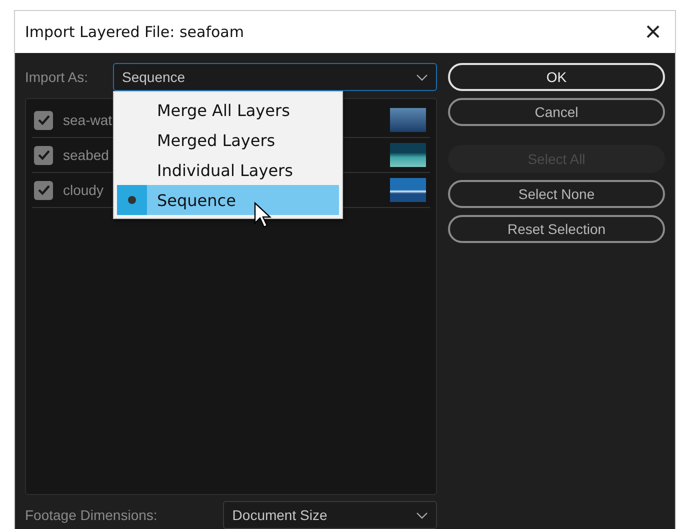  Describe the element at coordinates (91, 515) in the screenshot. I see `footage-dimensions-label: Footage Dimensions:` at that location.